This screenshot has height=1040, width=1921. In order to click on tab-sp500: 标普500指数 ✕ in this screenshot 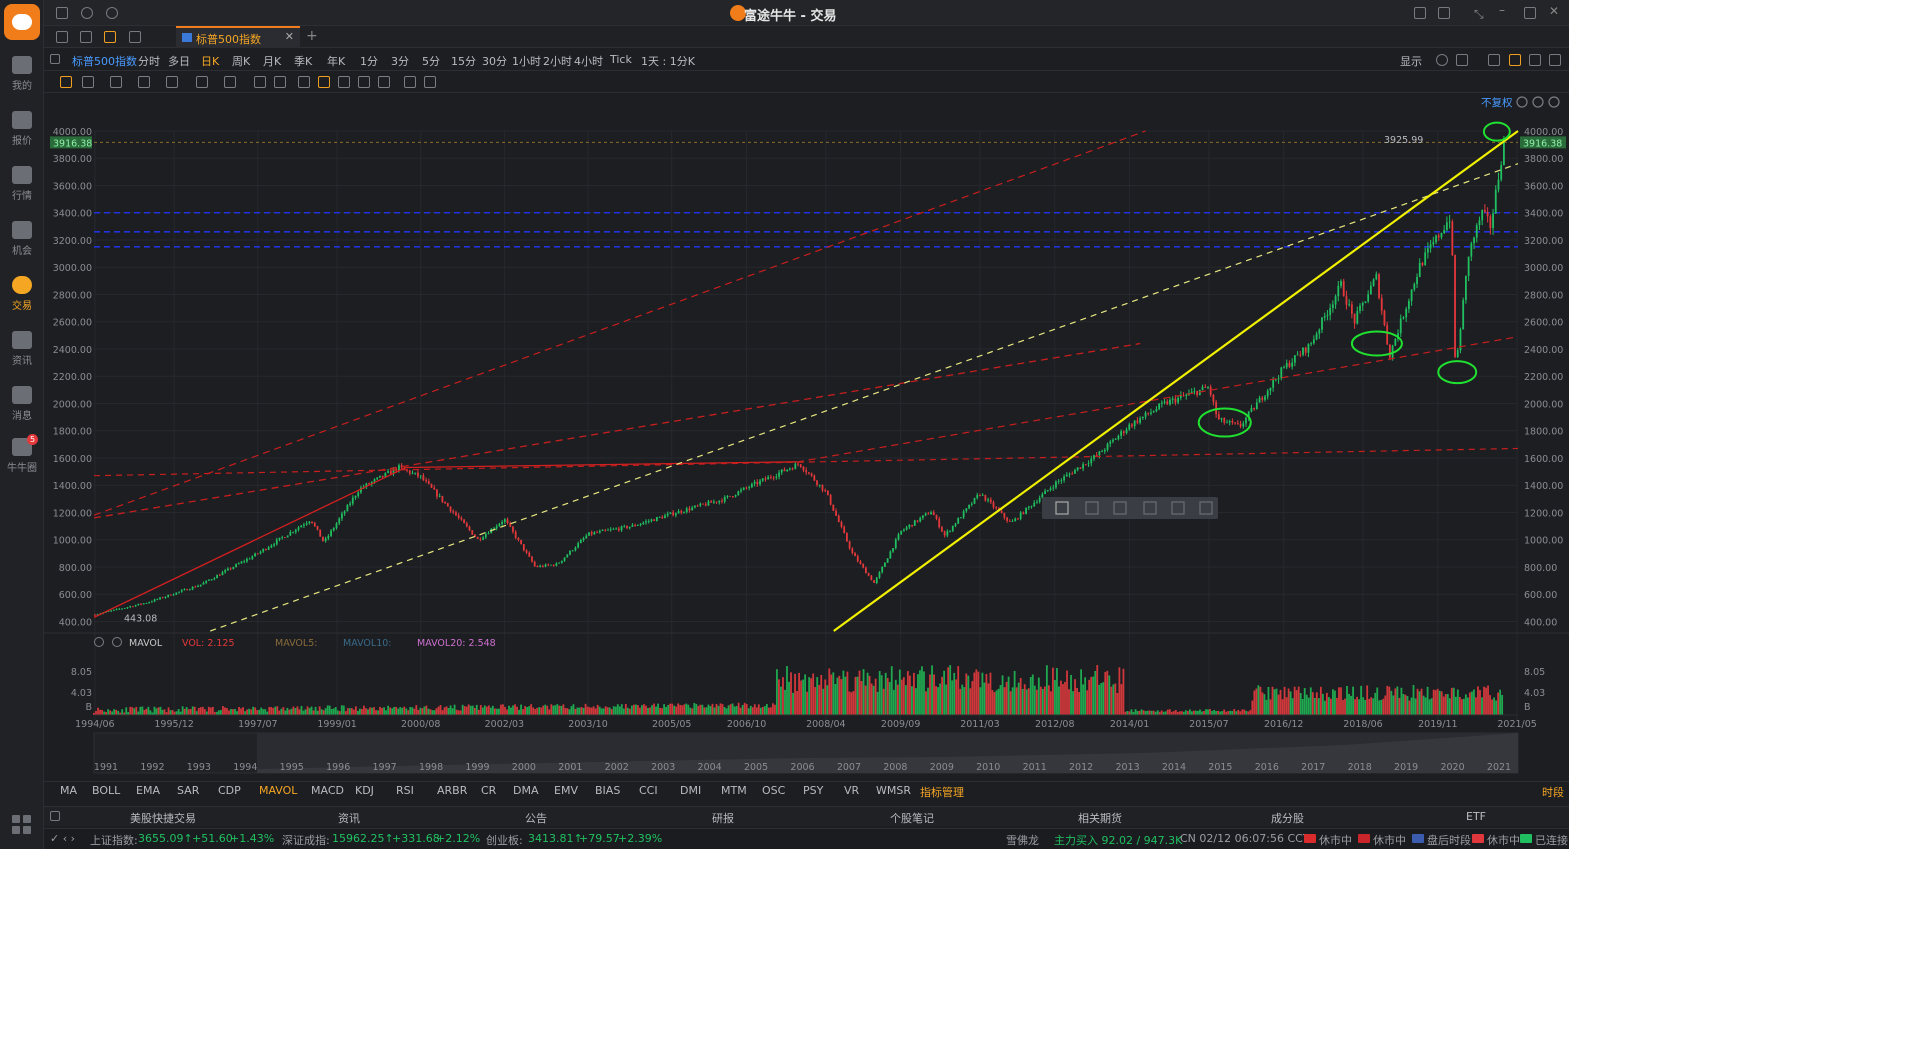, I will do `click(238, 37)`.